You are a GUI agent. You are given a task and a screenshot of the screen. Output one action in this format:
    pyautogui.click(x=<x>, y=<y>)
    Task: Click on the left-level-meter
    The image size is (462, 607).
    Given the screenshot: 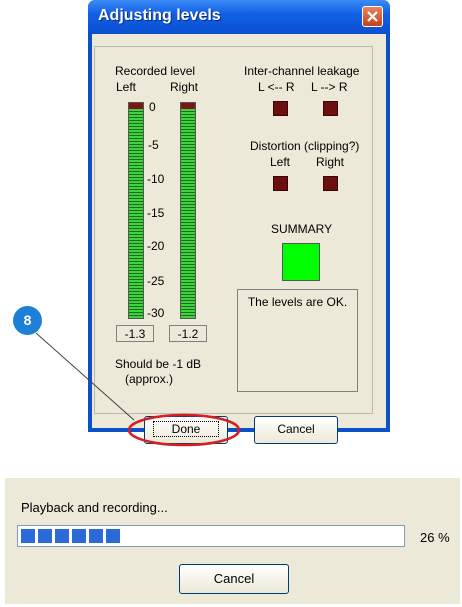 What is the action you would take?
    pyautogui.click(x=136, y=210)
    